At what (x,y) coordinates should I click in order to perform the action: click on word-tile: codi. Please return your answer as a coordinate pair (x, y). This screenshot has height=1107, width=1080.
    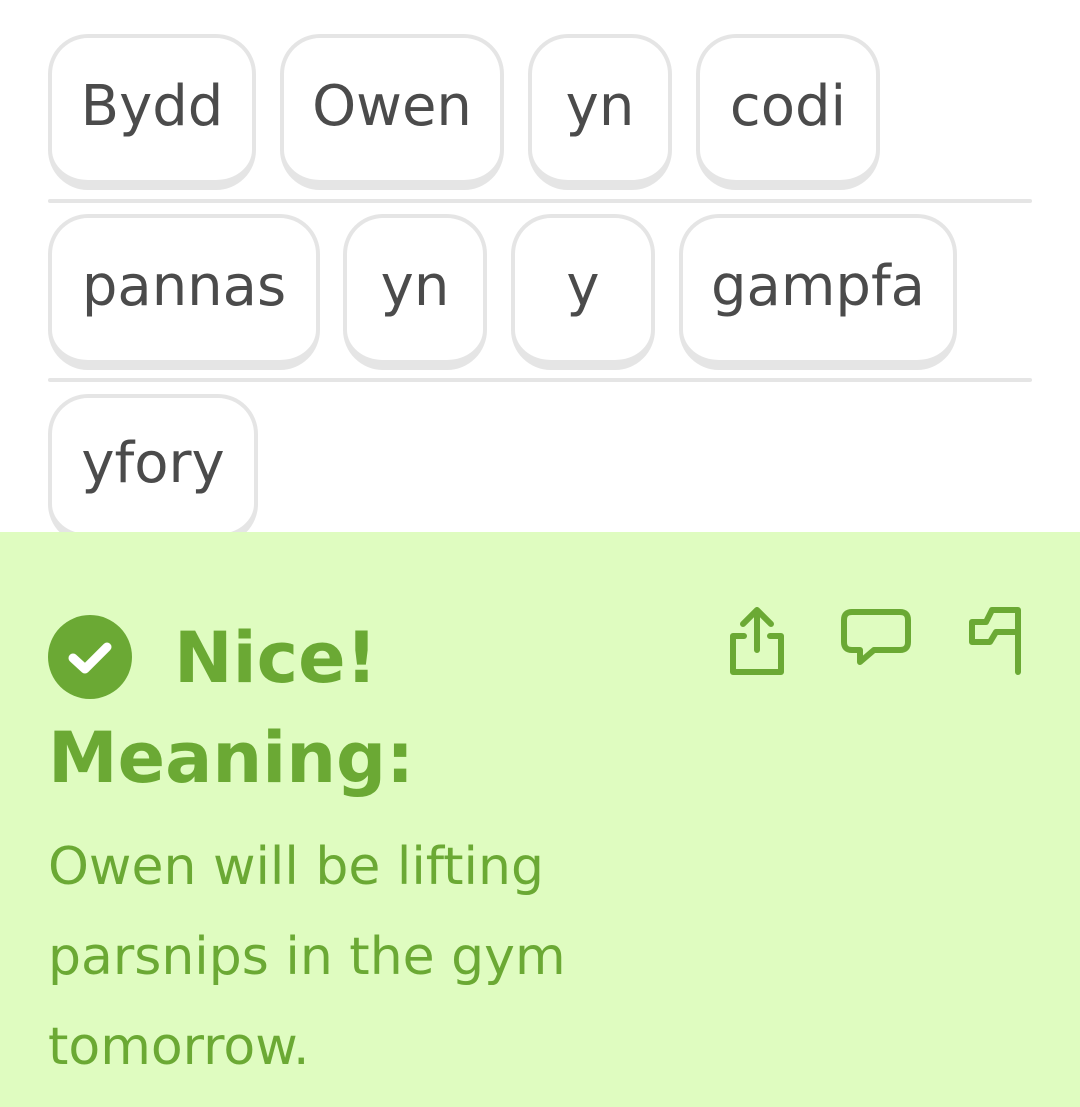
    Looking at the image, I should click on (788, 112).